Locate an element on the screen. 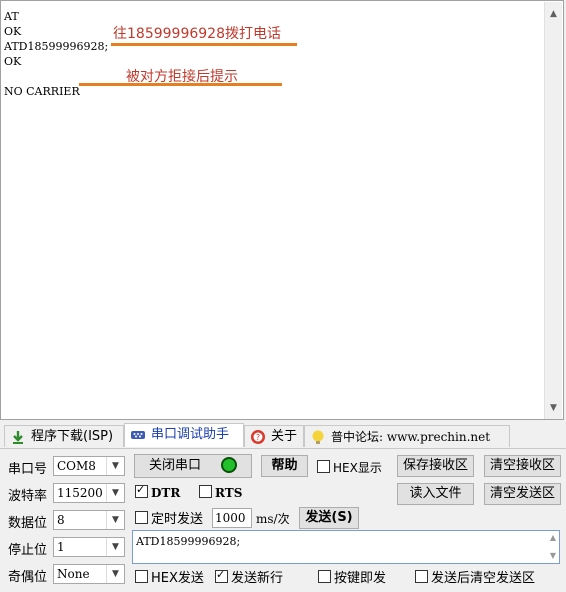  annotation-dial: 往18599996928拨打电话 is located at coordinates (197, 34).